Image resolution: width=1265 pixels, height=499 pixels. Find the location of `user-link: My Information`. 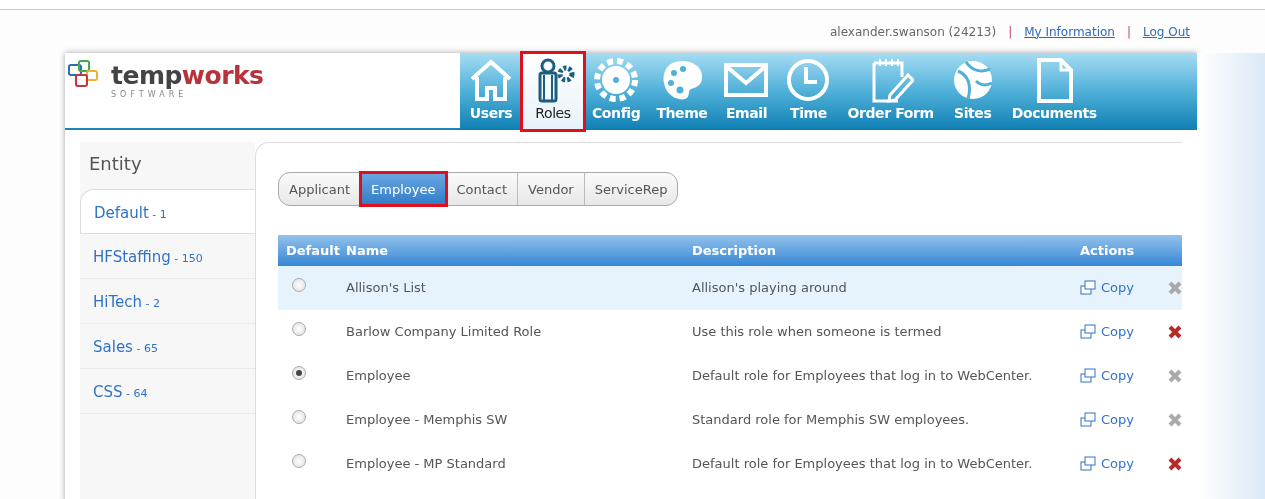

user-link: My Information is located at coordinates (1069, 31).